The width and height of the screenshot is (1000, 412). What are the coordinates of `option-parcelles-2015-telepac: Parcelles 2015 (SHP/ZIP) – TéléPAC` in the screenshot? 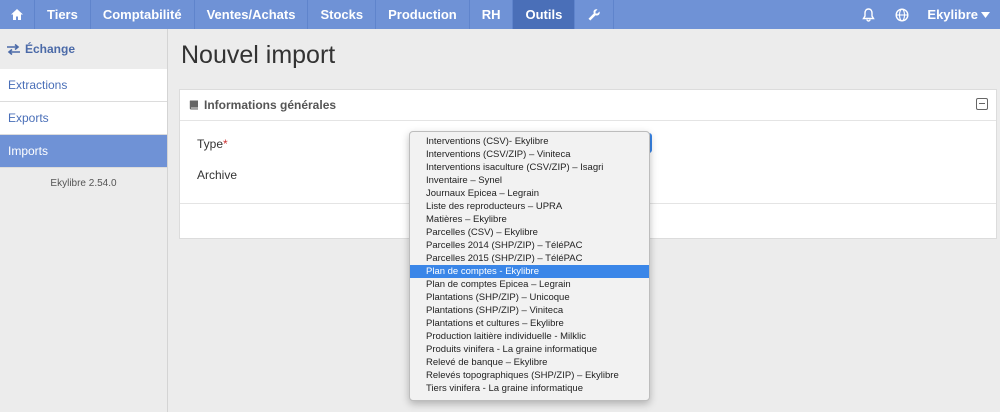 It's located at (529, 258).